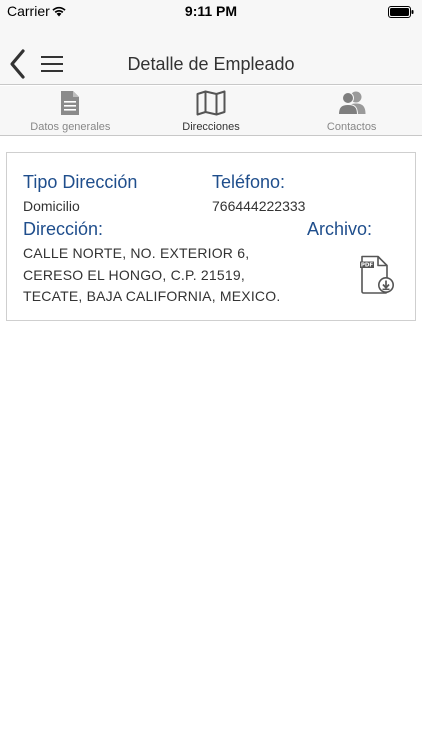  Describe the element at coordinates (367, 266) in the screenshot. I see `pdf-badge-text: PDF` at that location.